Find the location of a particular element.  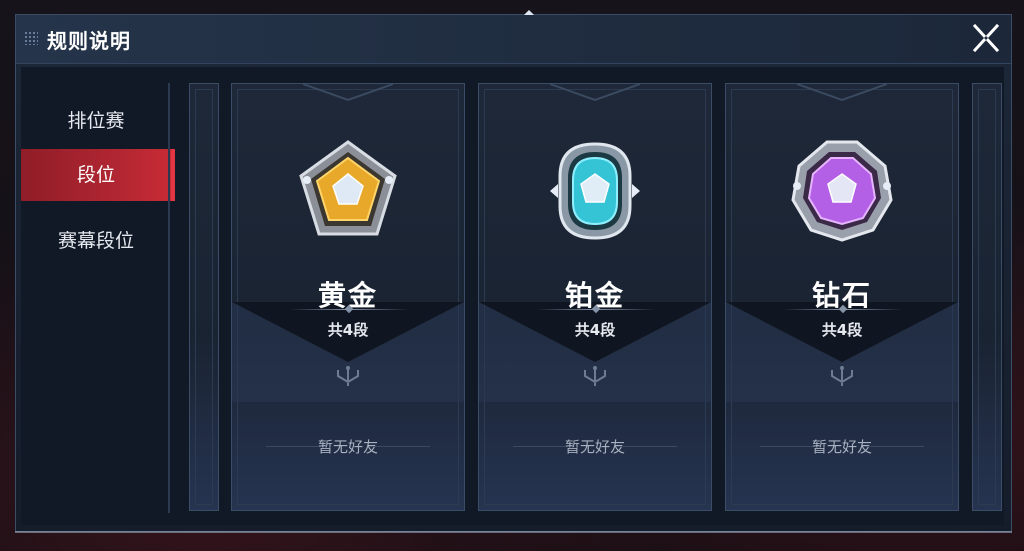

dialog-title: 规则说明 is located at coordinates (89, 41).